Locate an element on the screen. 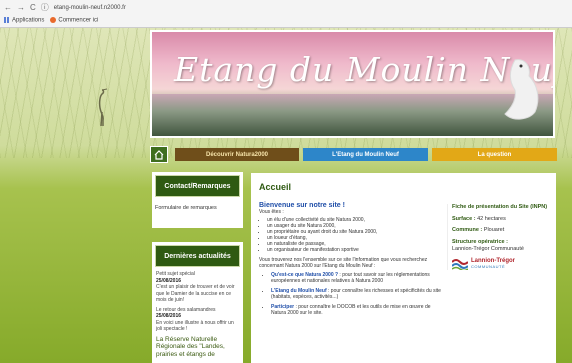 This screenshot has height=363, width=572. news-box-title: Dernières actualités is located at coordinates (197, 256).